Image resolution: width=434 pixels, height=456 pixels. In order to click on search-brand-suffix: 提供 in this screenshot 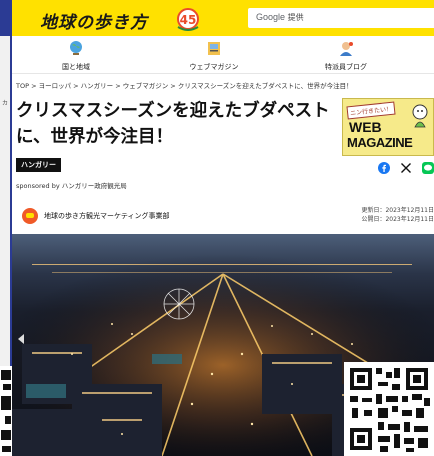, I will do `click(295, 17)`.